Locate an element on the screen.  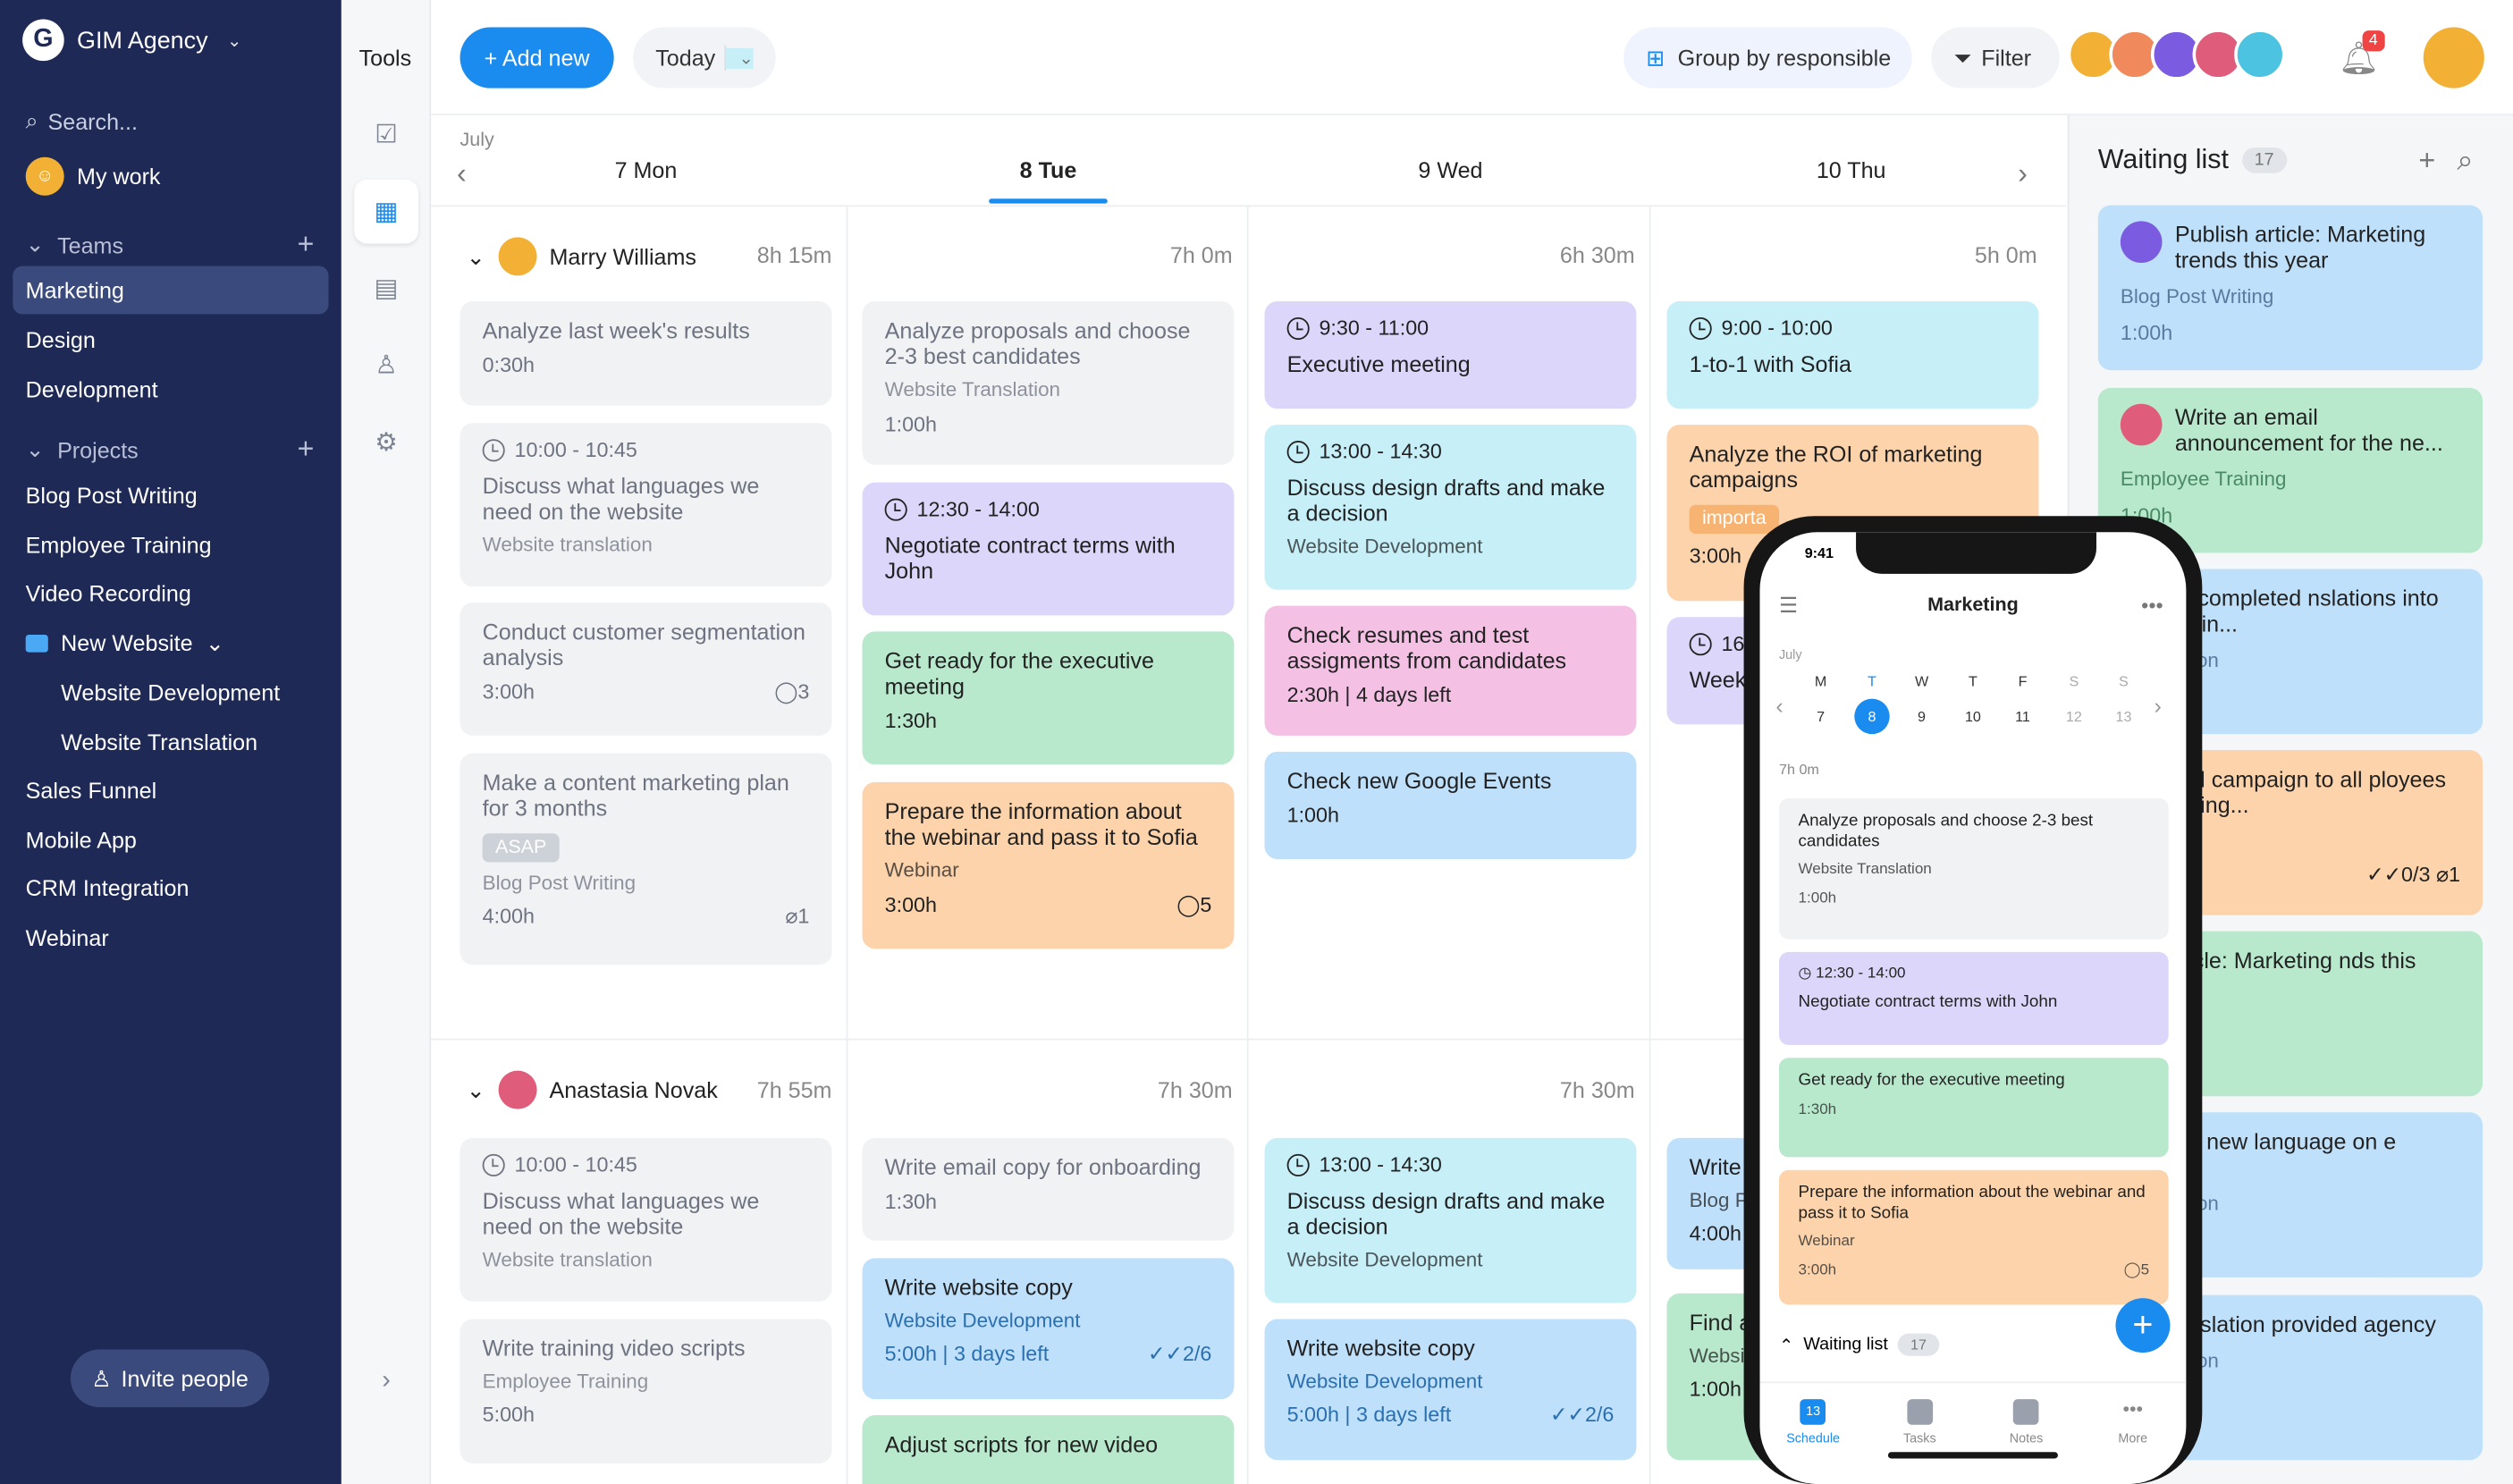
event-card: 9:30 - 11:00 Executive meeting is located at coordinates (1450, 355).